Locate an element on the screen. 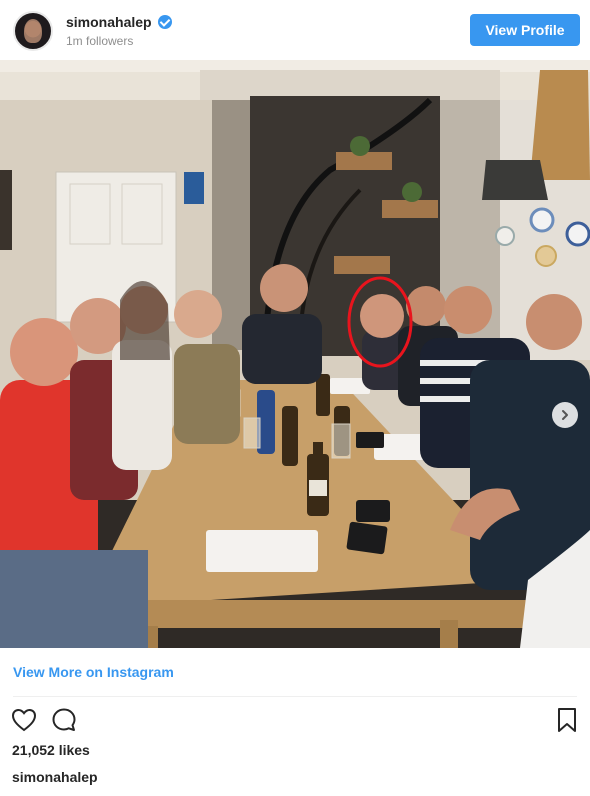  caption-username: simonahalep is located at coordinates (55, 777).